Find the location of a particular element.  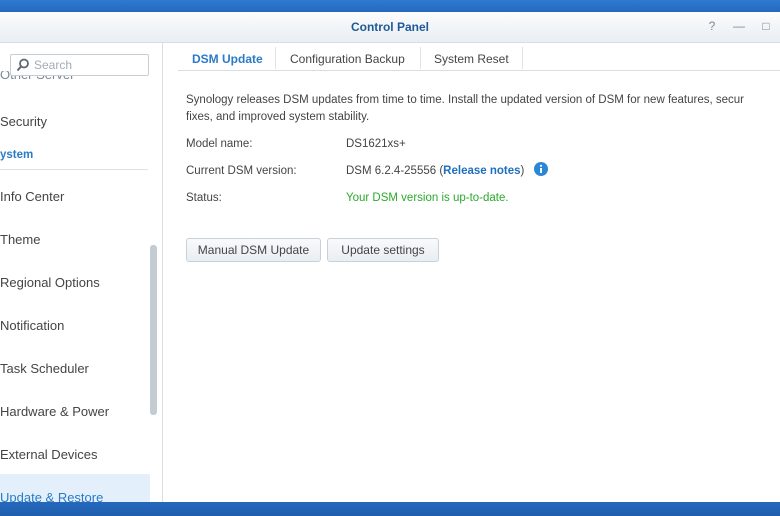

model-name-value: DS1621xs+ is located at coordinates (376, 144).